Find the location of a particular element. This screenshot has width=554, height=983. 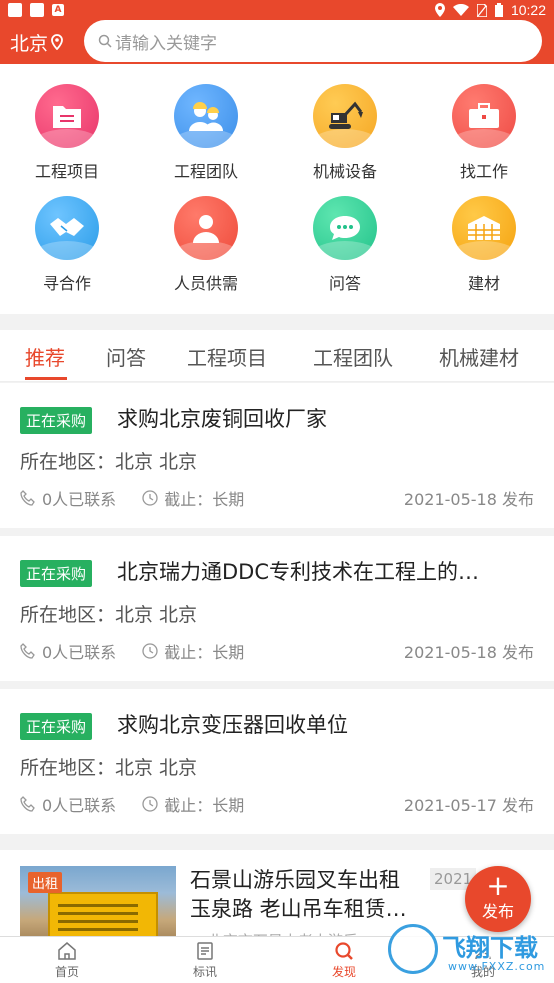

category-label: 机械设备 is located at coordinates (344, 171).